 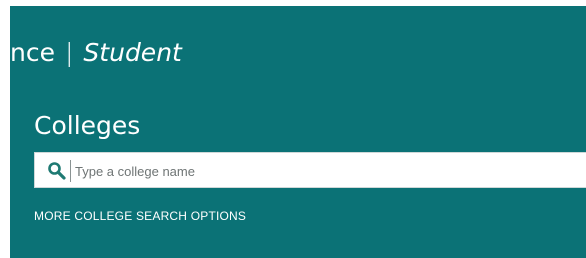 I want to click on site-brand: nce | Student, so click(x=96, y=53).